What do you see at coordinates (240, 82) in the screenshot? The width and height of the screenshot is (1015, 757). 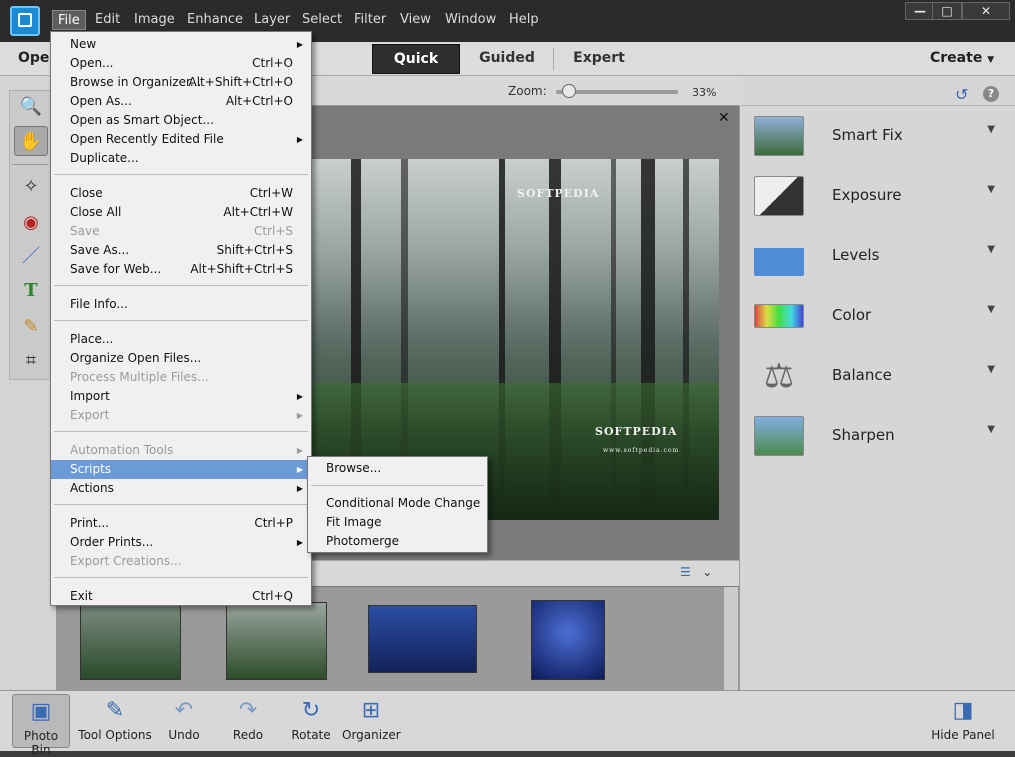 I see `menu-item-shortcut: Alt+Shift+Ctrl+O` at bounding box center [240, 82].